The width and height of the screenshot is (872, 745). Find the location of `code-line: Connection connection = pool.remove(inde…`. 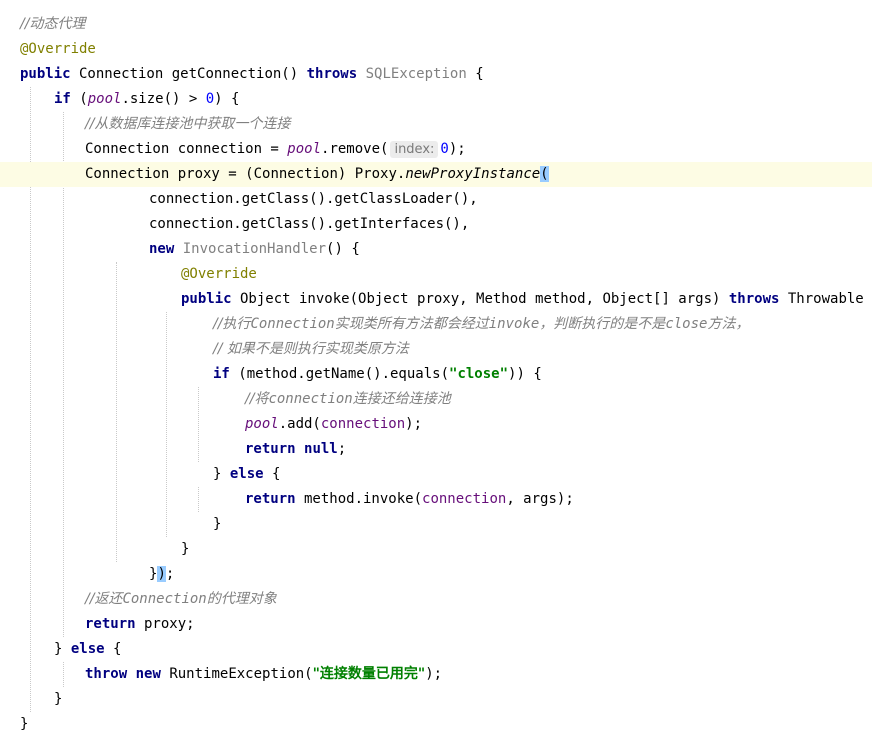

code-line: Connection connection = pool.remove(inde… is located at coordinates (436, 149).